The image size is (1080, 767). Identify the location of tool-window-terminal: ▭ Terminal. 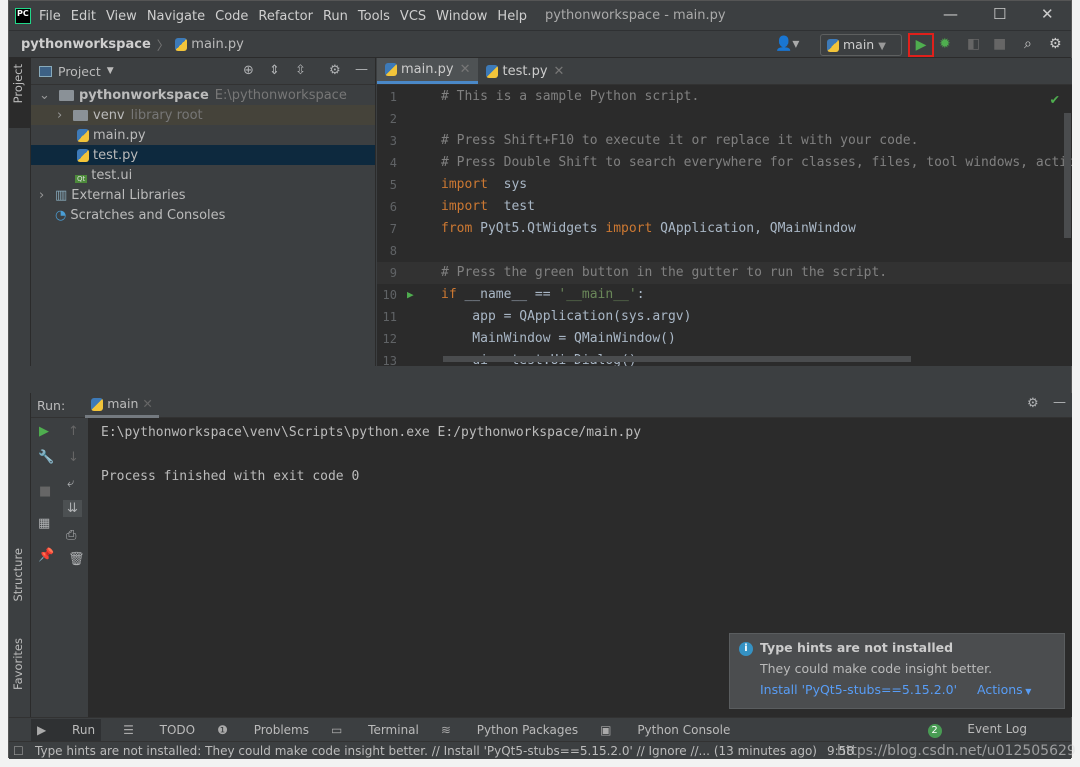
(375, 730).